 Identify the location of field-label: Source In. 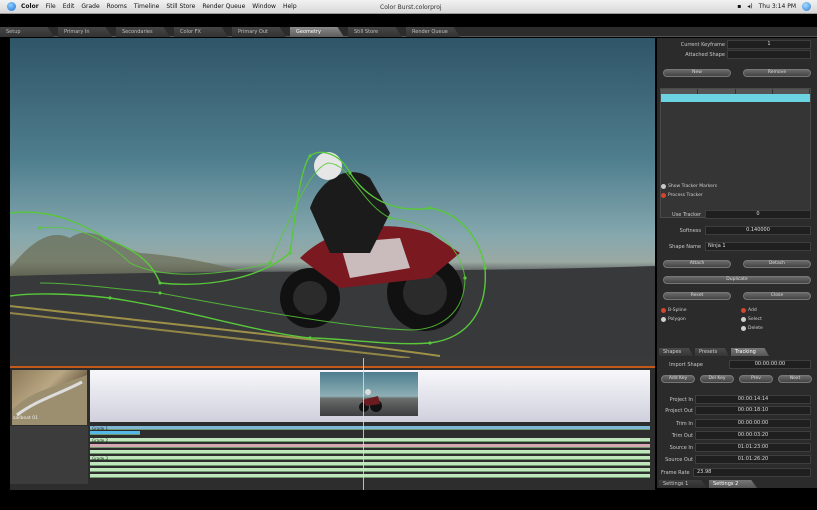
(681, 448).